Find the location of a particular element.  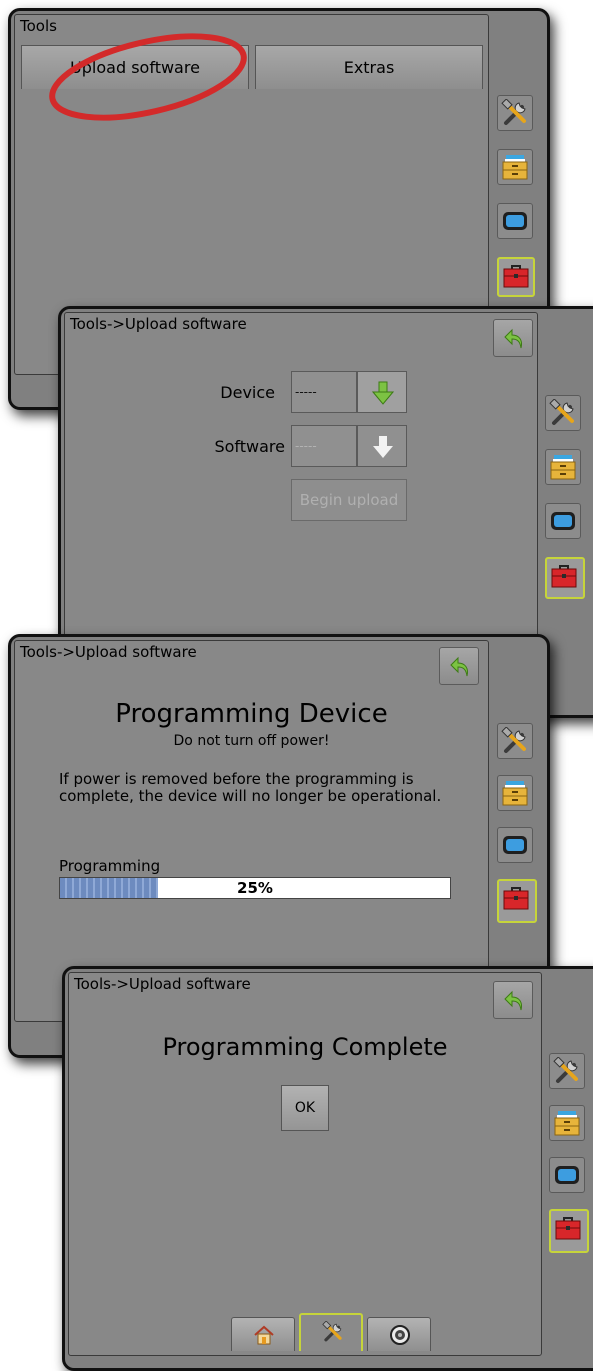

device-value: ----- is located at coordinates (324, 392).